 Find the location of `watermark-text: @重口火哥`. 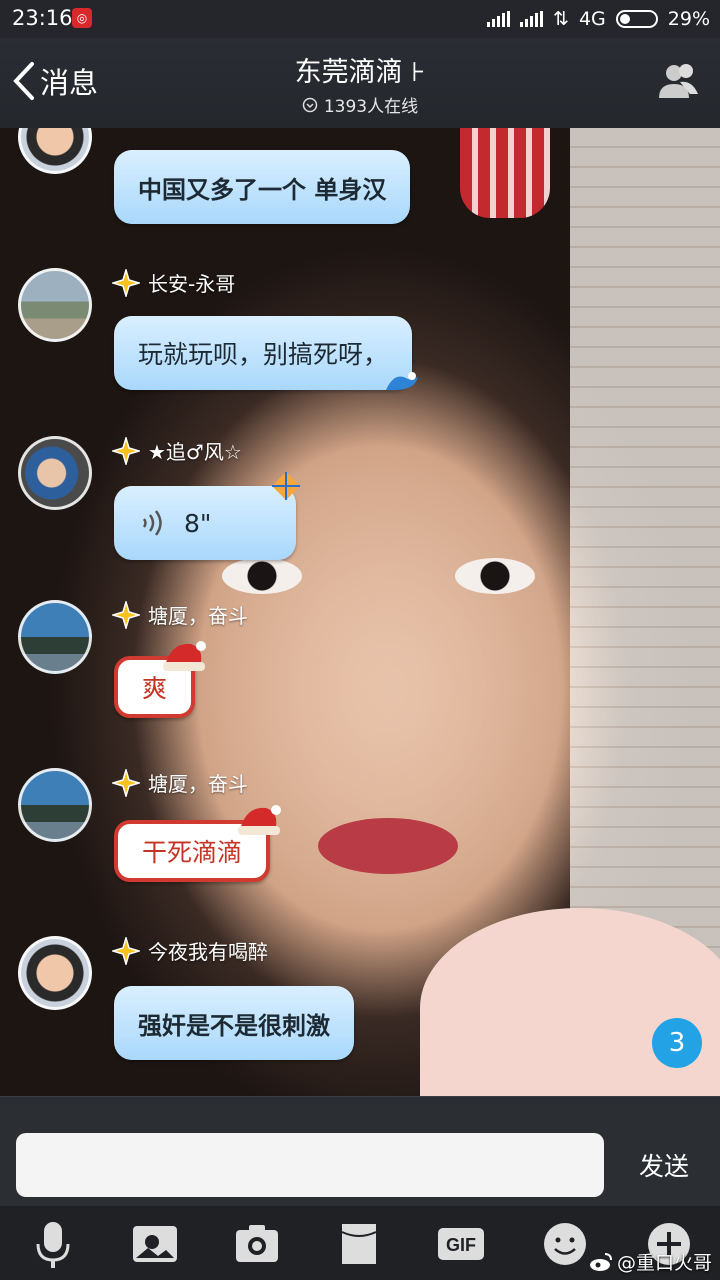

watermark-text: @重口火哥 is located at coordinates (664, 1263).